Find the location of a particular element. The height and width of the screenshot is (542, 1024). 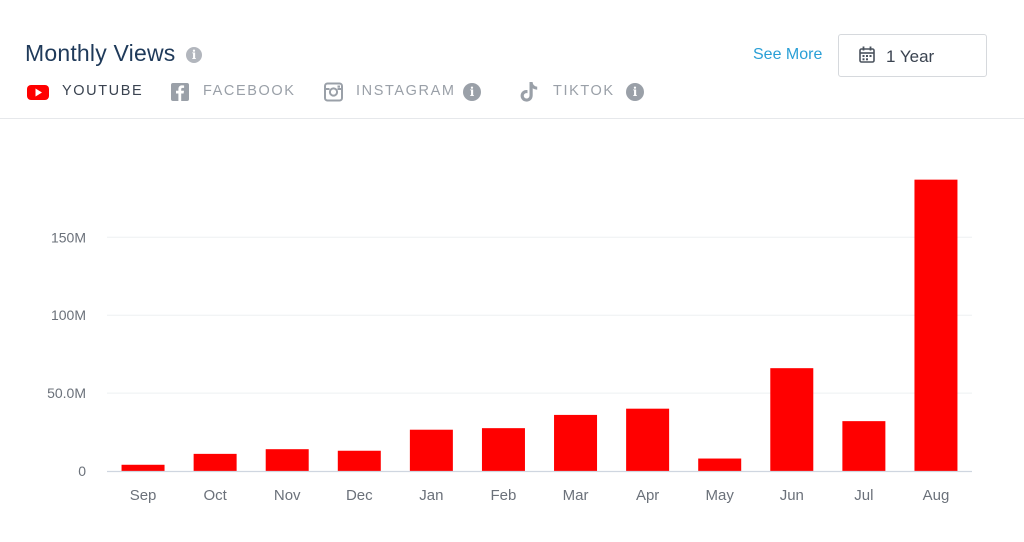

y-tick-label: 0 is located at coordinates (82, 471).